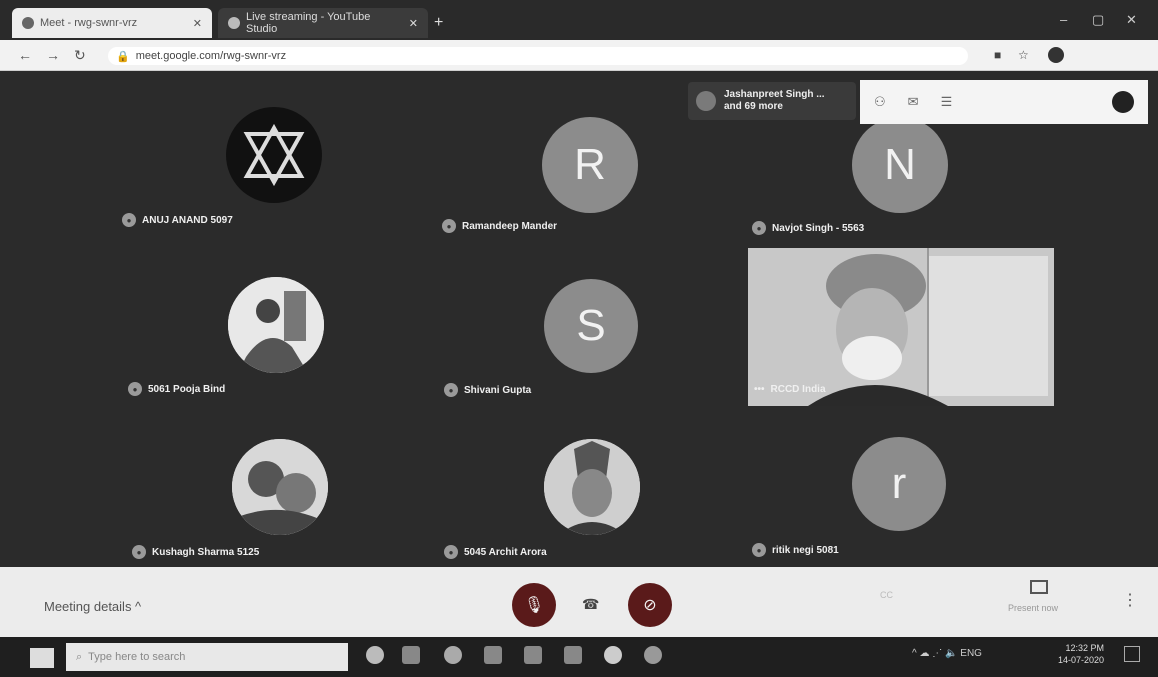  I want to click on participant-name: ritik negi 5081, so click(805, 550).